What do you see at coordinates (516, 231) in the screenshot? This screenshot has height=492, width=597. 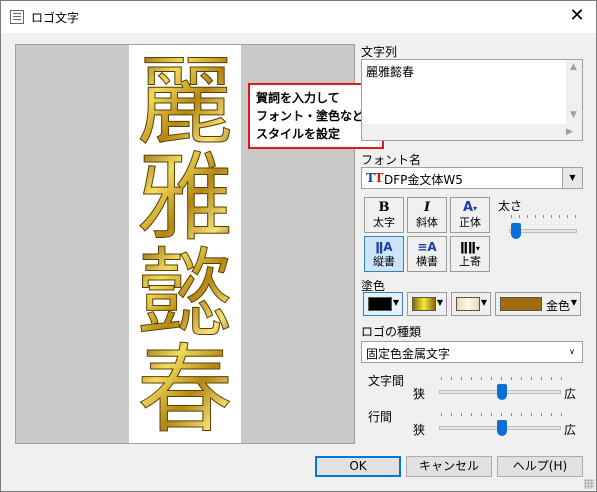 I see `weight-slider-thumb` at bounding box center [516, 231].